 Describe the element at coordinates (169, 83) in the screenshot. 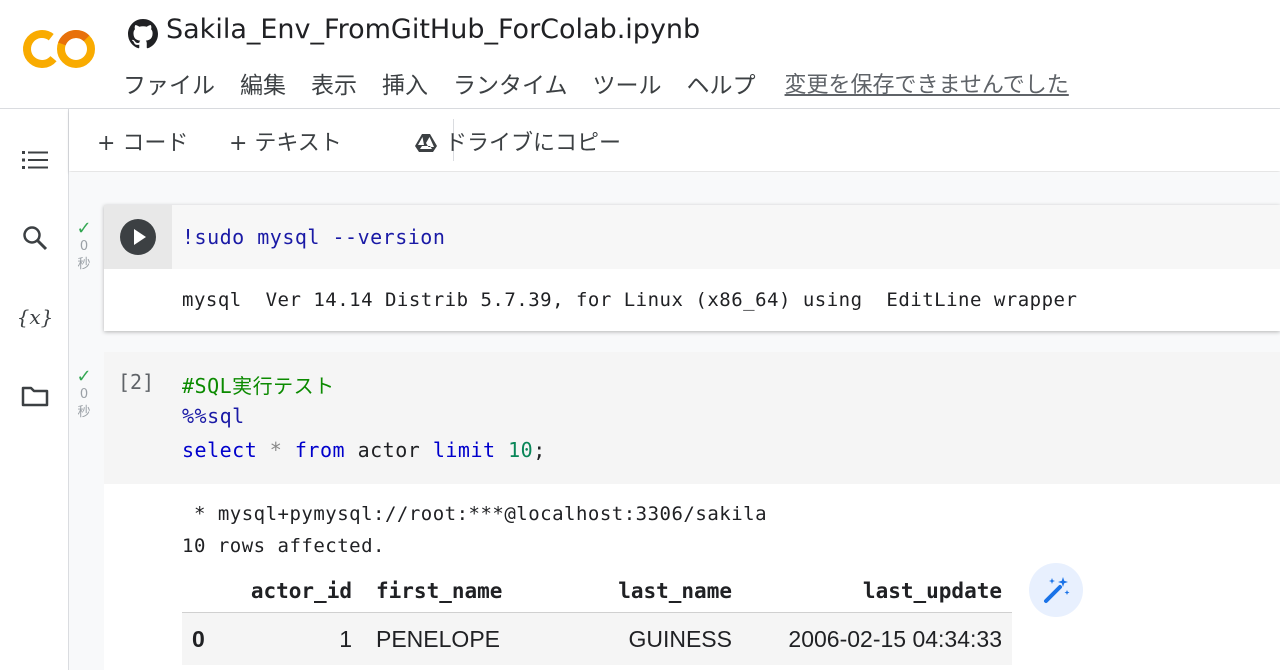

I see `menu-file: ファイル` at that location.